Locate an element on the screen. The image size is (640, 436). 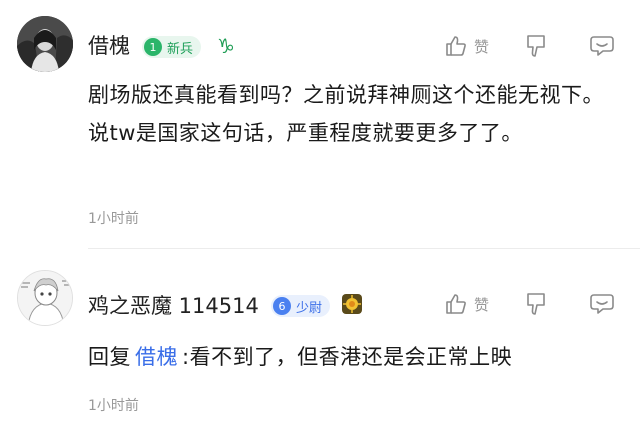
level-label: 少尉 is located at coordinates (309, 308).